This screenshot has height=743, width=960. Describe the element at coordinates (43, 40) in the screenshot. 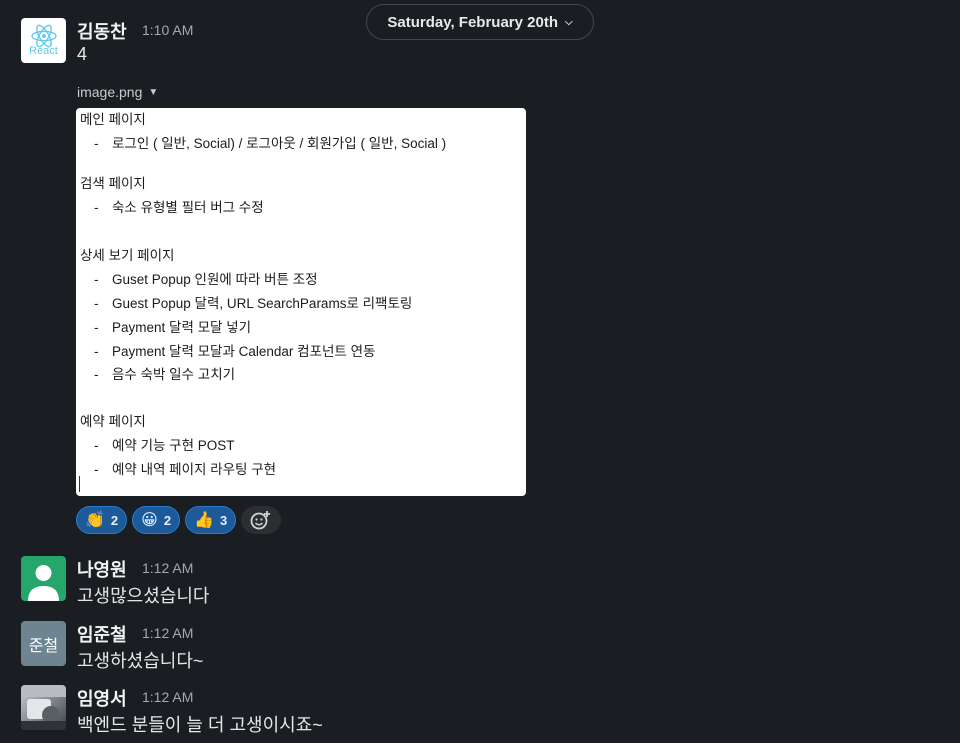

I see `avatar: React` at that location.